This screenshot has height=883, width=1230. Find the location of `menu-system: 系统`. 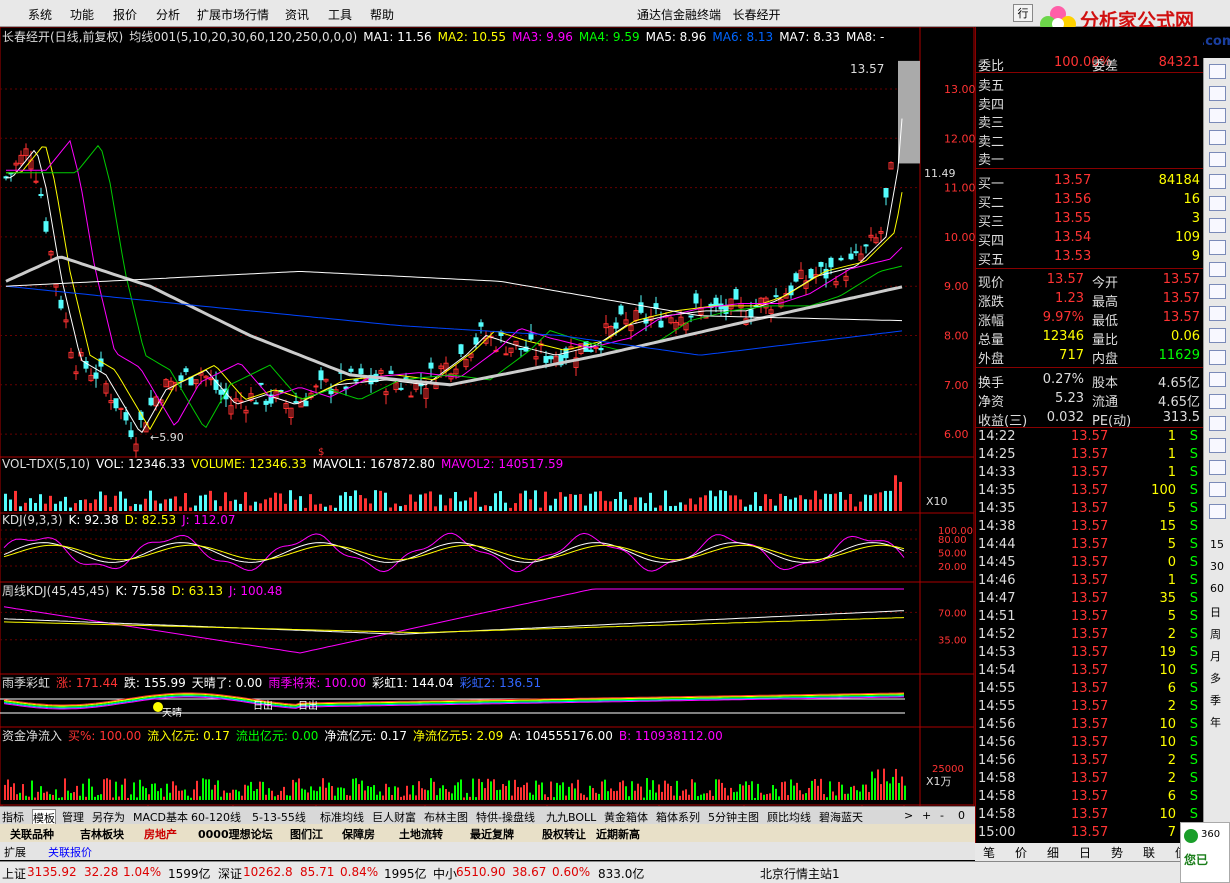

menu-system: 系统 is located at coordinates (40, 14).